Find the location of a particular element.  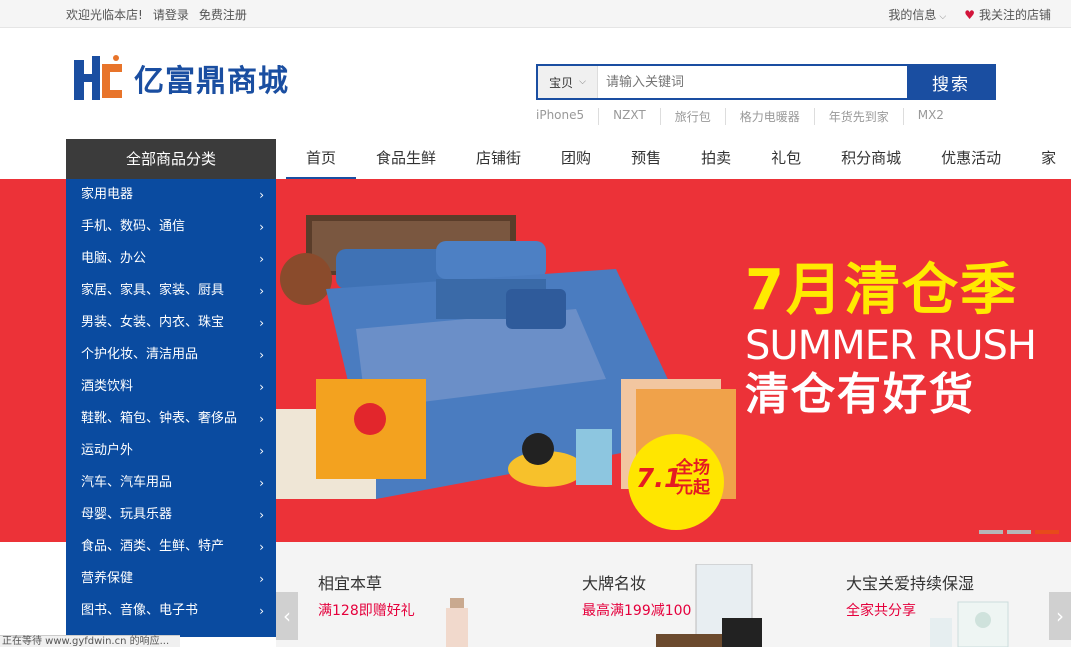

promo-subtitle: 满128即赠好礼 is located at coordinates (366, 610).